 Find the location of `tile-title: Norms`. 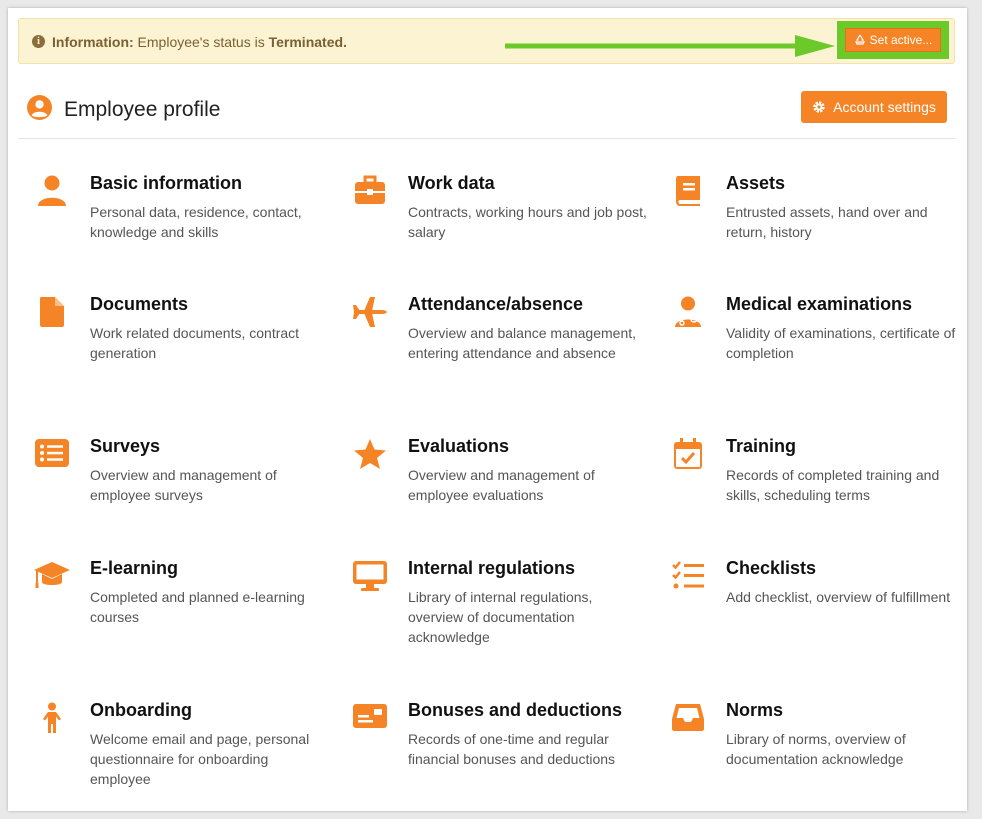

tile-title: Norms is located at coordinates (755, 710).